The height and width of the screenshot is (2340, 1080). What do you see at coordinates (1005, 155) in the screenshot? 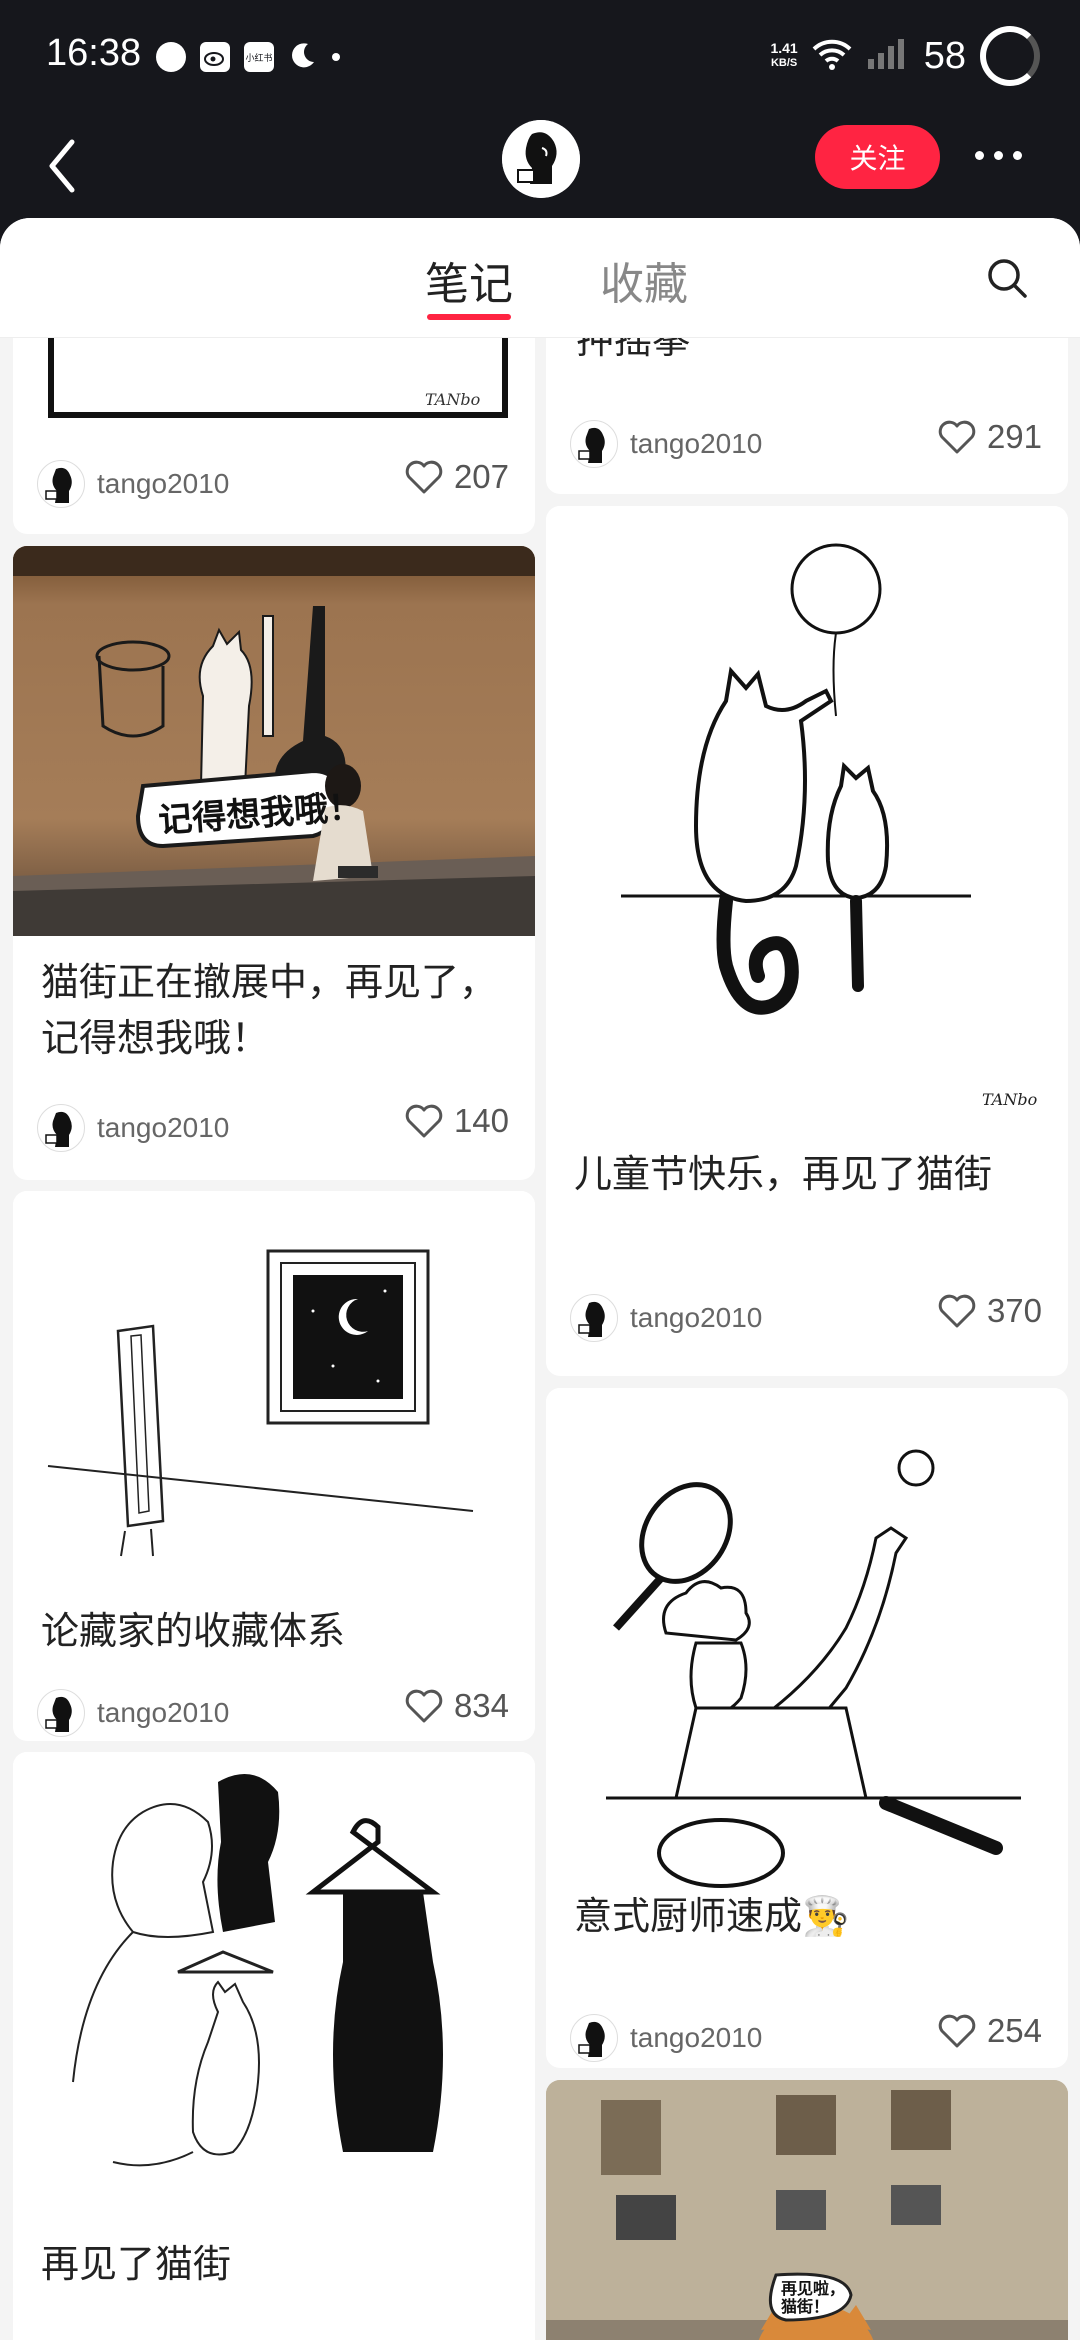
I see `more-options-button` at bounding box center [1005, 155].